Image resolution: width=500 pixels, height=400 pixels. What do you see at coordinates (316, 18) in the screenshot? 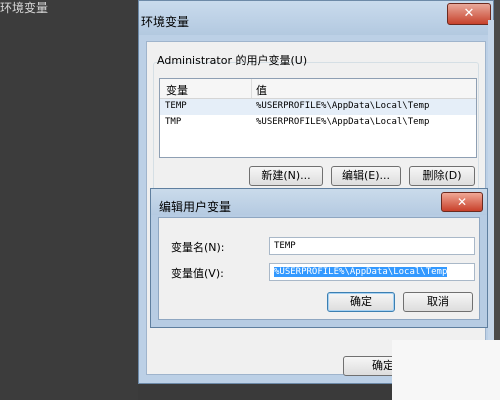
I see `env-titlebar: 环境变量 ✕` at bounding box center [316, 18].